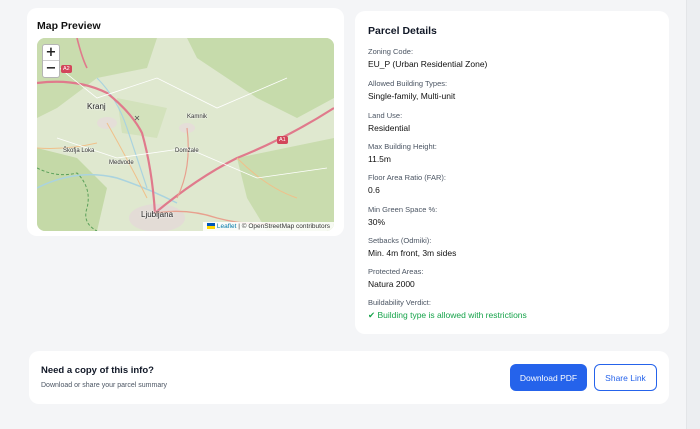 This screenshot has height=429, width=700. Describe the element at coordinates (377, 222) in the screenshot. I see `field-value: 30%` at that location.